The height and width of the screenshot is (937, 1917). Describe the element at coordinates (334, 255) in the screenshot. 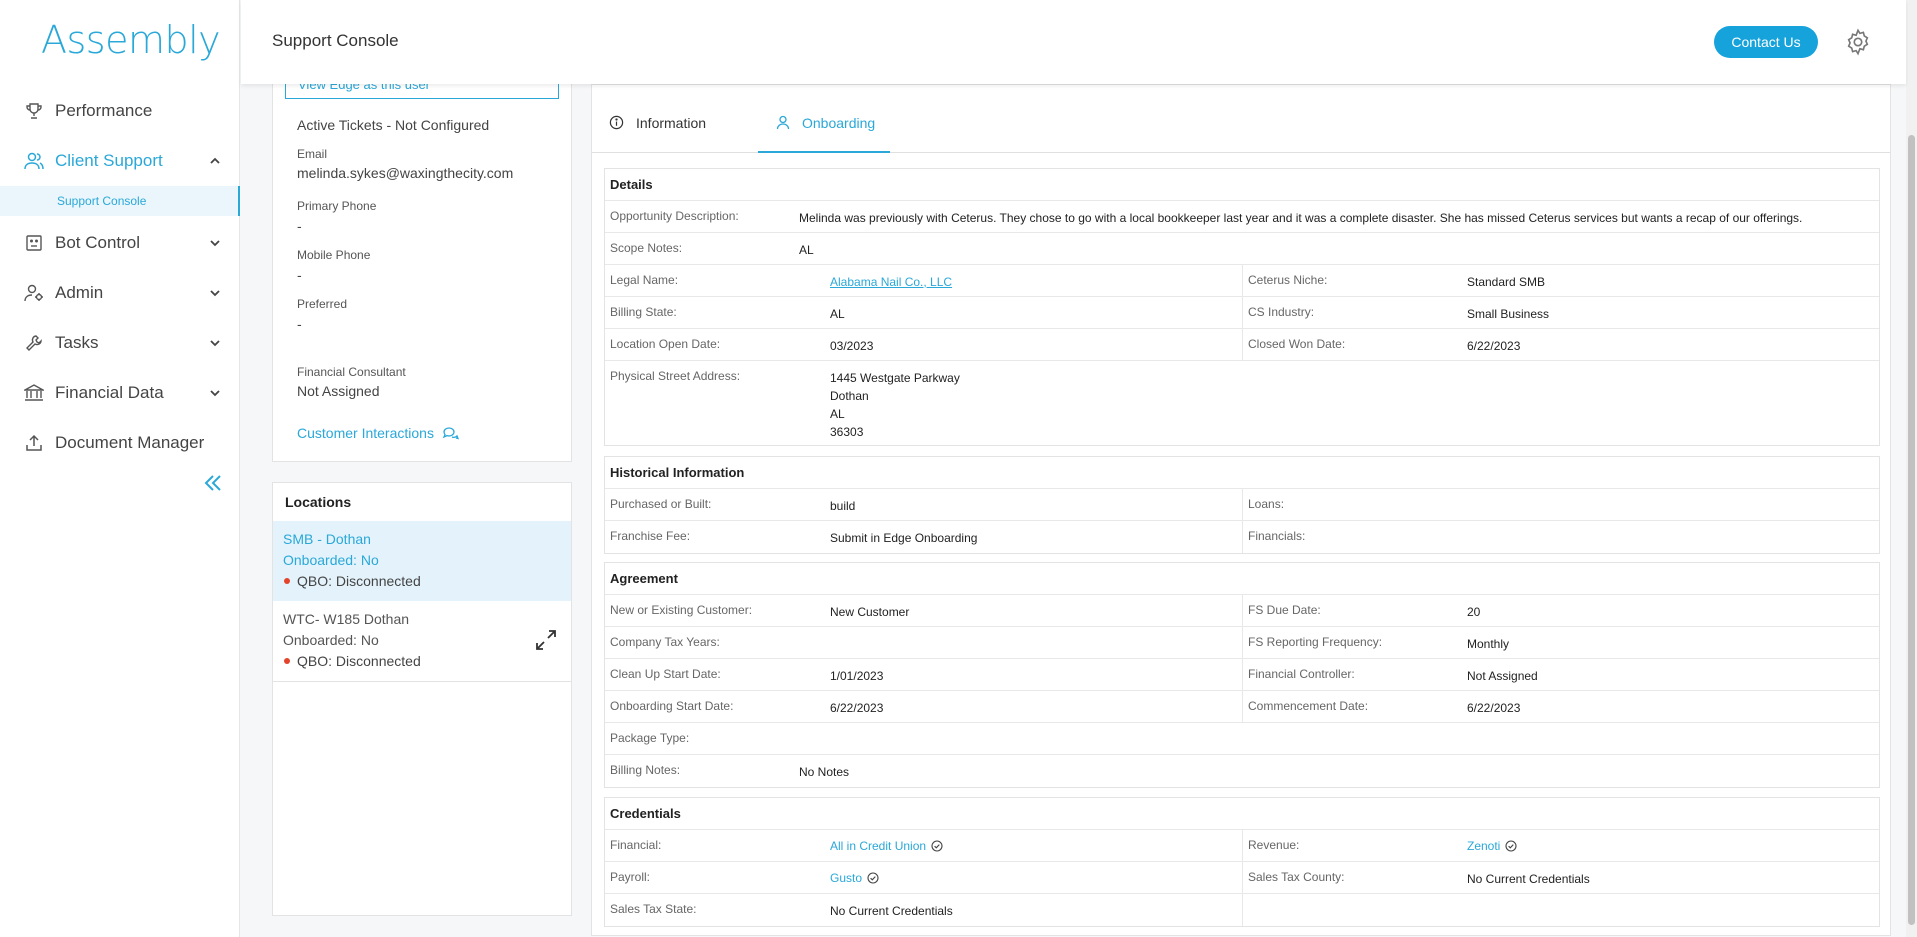

I see `mobile-phone-label: Mobile Phone` at that location.